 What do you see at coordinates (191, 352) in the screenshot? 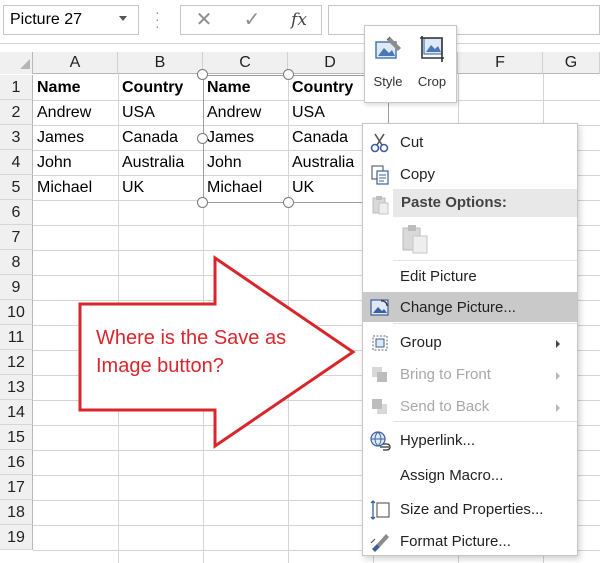
I see `annotation-text: Where is the Save as Image button?` at bounding box center [191, 352].